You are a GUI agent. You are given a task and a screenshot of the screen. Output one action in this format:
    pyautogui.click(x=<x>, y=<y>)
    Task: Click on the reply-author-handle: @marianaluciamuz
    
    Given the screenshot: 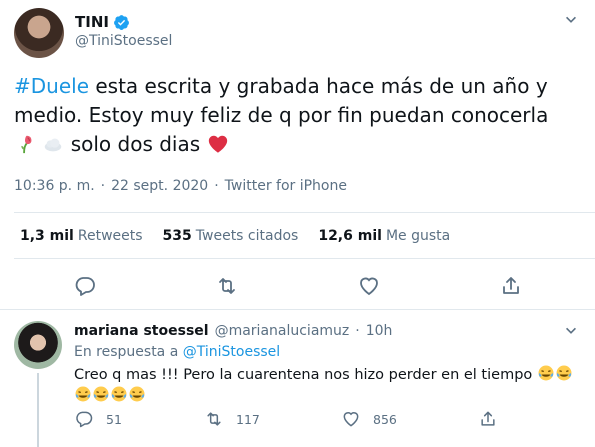 What is the action you would take?
    pyautogui.click(x=282, y=331)
    